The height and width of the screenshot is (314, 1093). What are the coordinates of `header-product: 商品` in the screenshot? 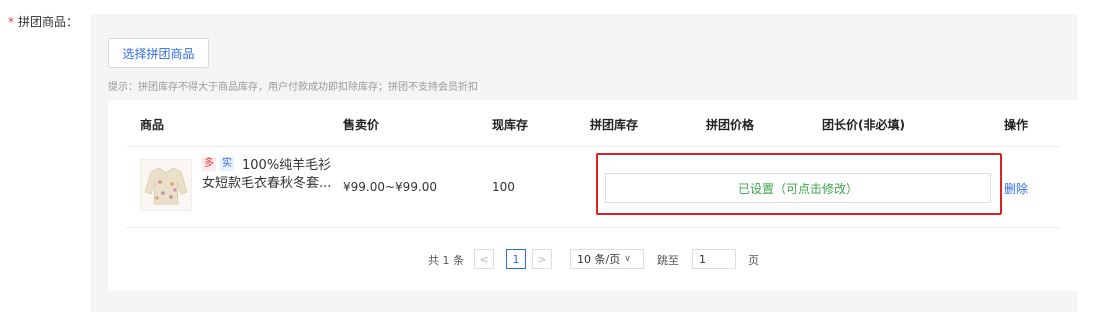 It's located at (152, 125).